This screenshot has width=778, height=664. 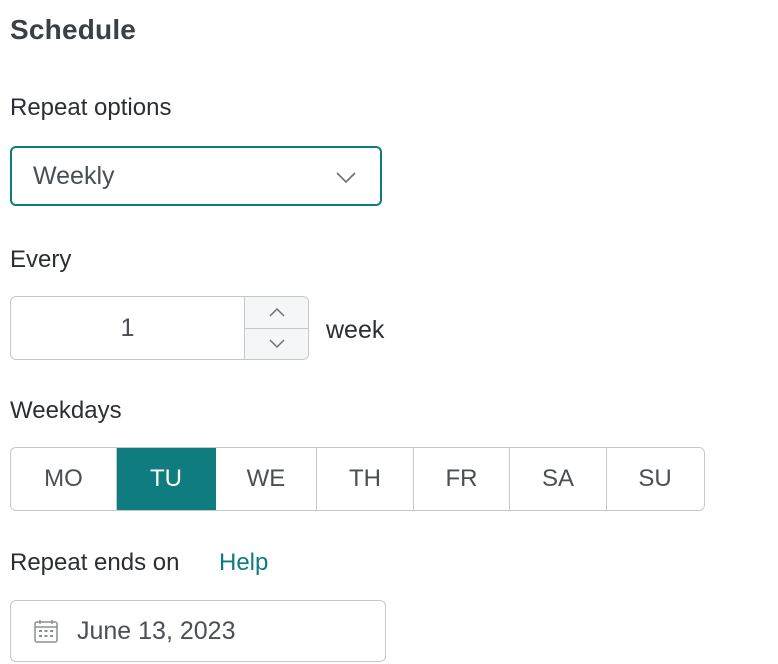 What do you see at coordinates (73, 29) in the screenshot?
I see `page-title: Schedule` at bounding box center [73, 29].